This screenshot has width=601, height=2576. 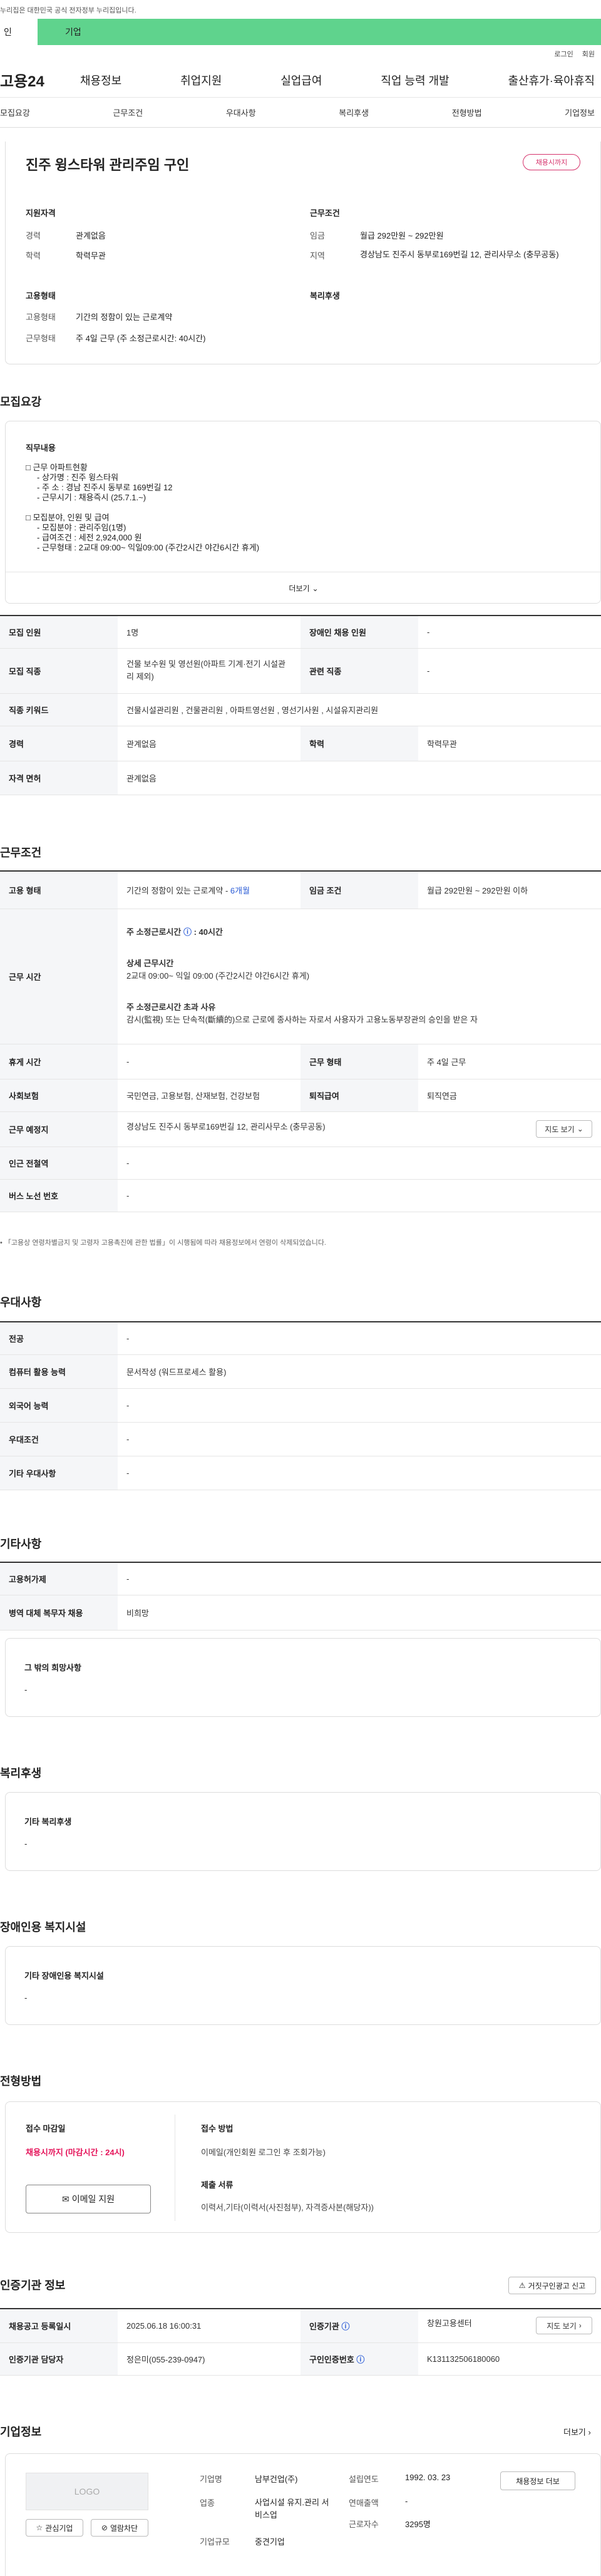 I want to click on subnav-preference: 우대사항, so click(x=241, y=112).